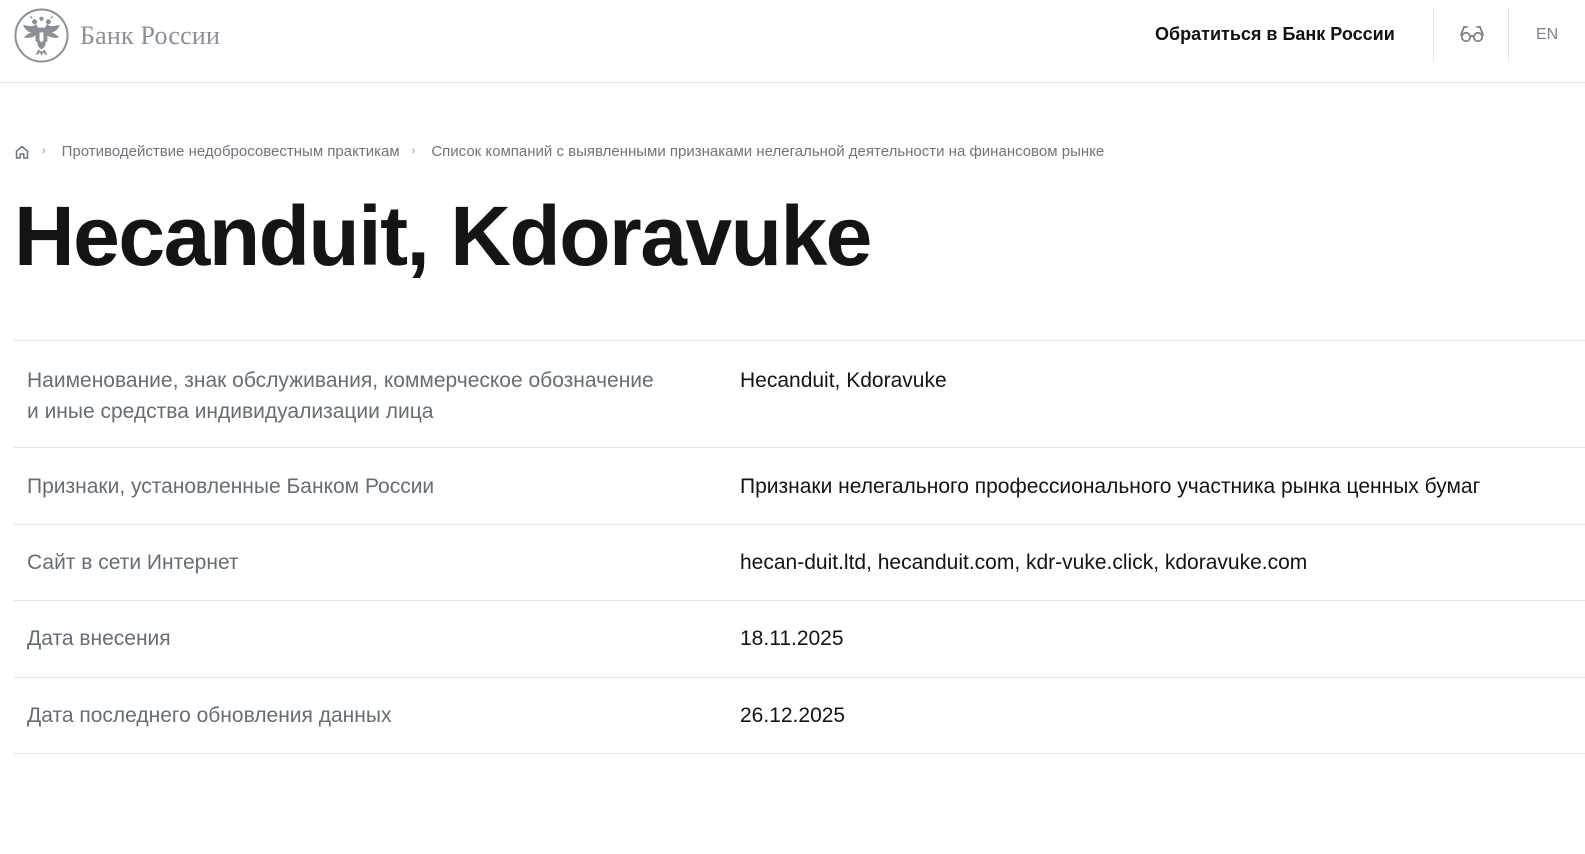 Image resolution: width=1585 pixels, height=854 pixels. What do you see at coordinates (1275, 34) in the screenshot?
I see `contact-bank-link: Обратиться в Банк России` at bounding box center [1275, 34].